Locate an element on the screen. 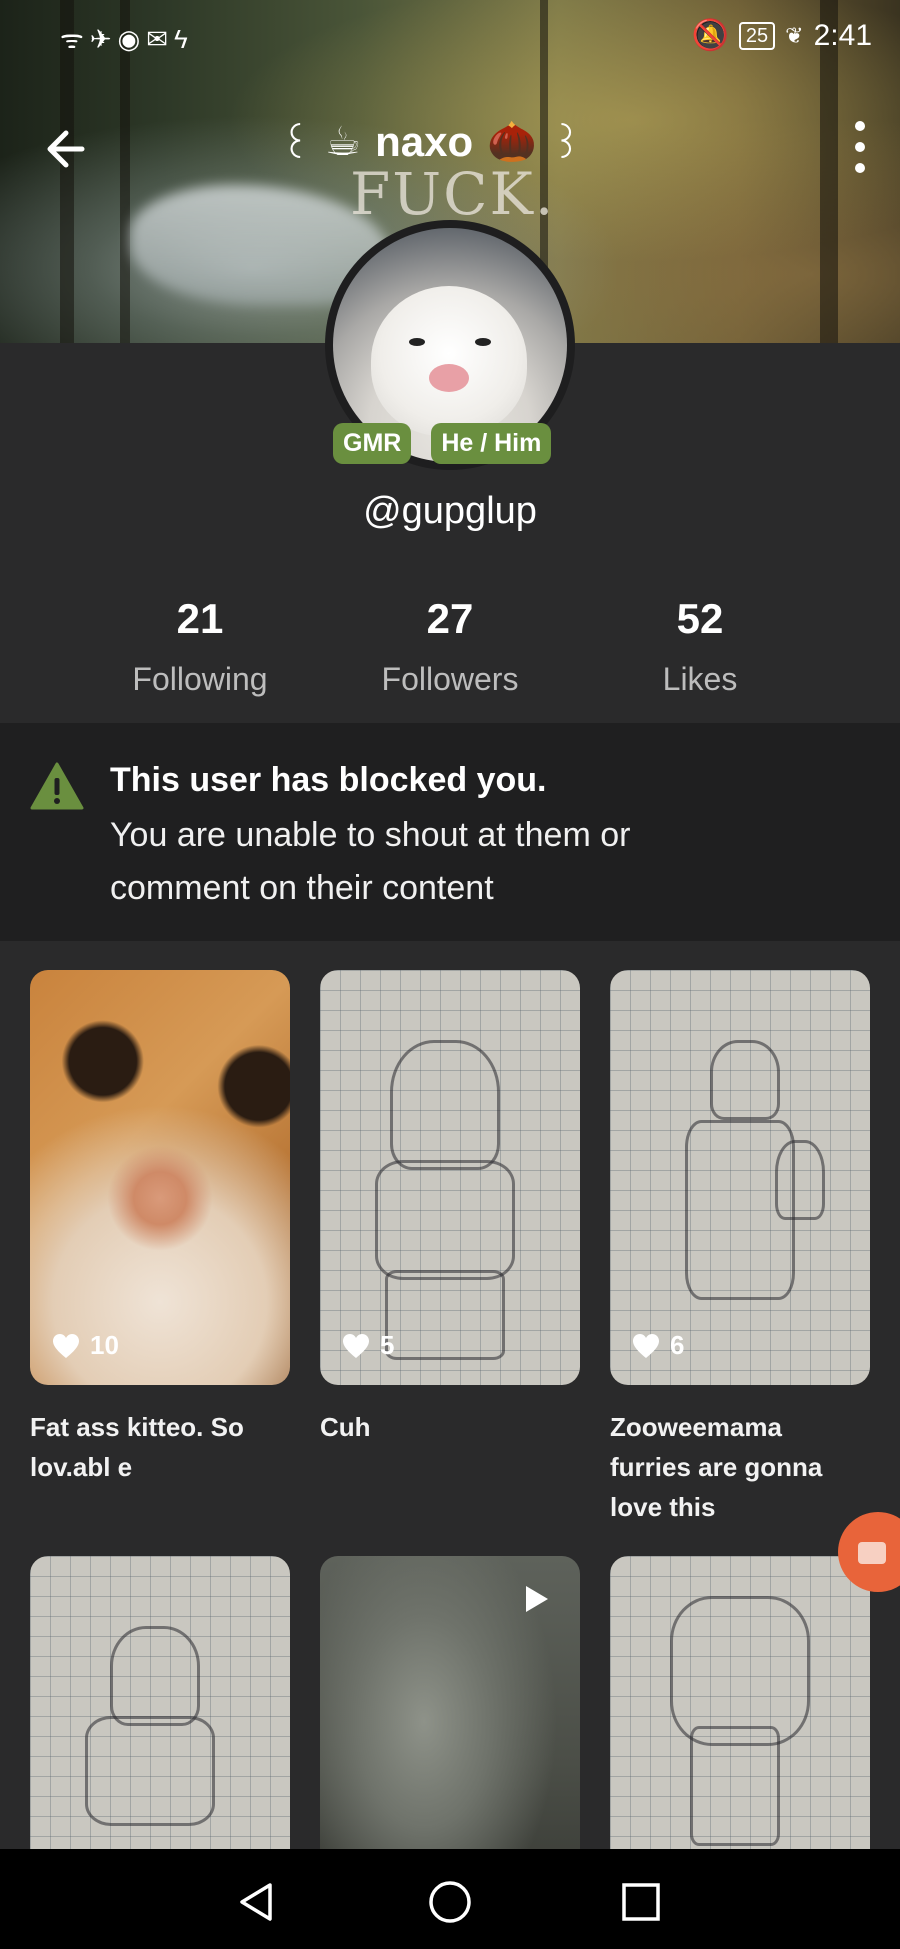  status-icons: ᯤ✈◉✉ϟ is located at coordinates (127, 38).